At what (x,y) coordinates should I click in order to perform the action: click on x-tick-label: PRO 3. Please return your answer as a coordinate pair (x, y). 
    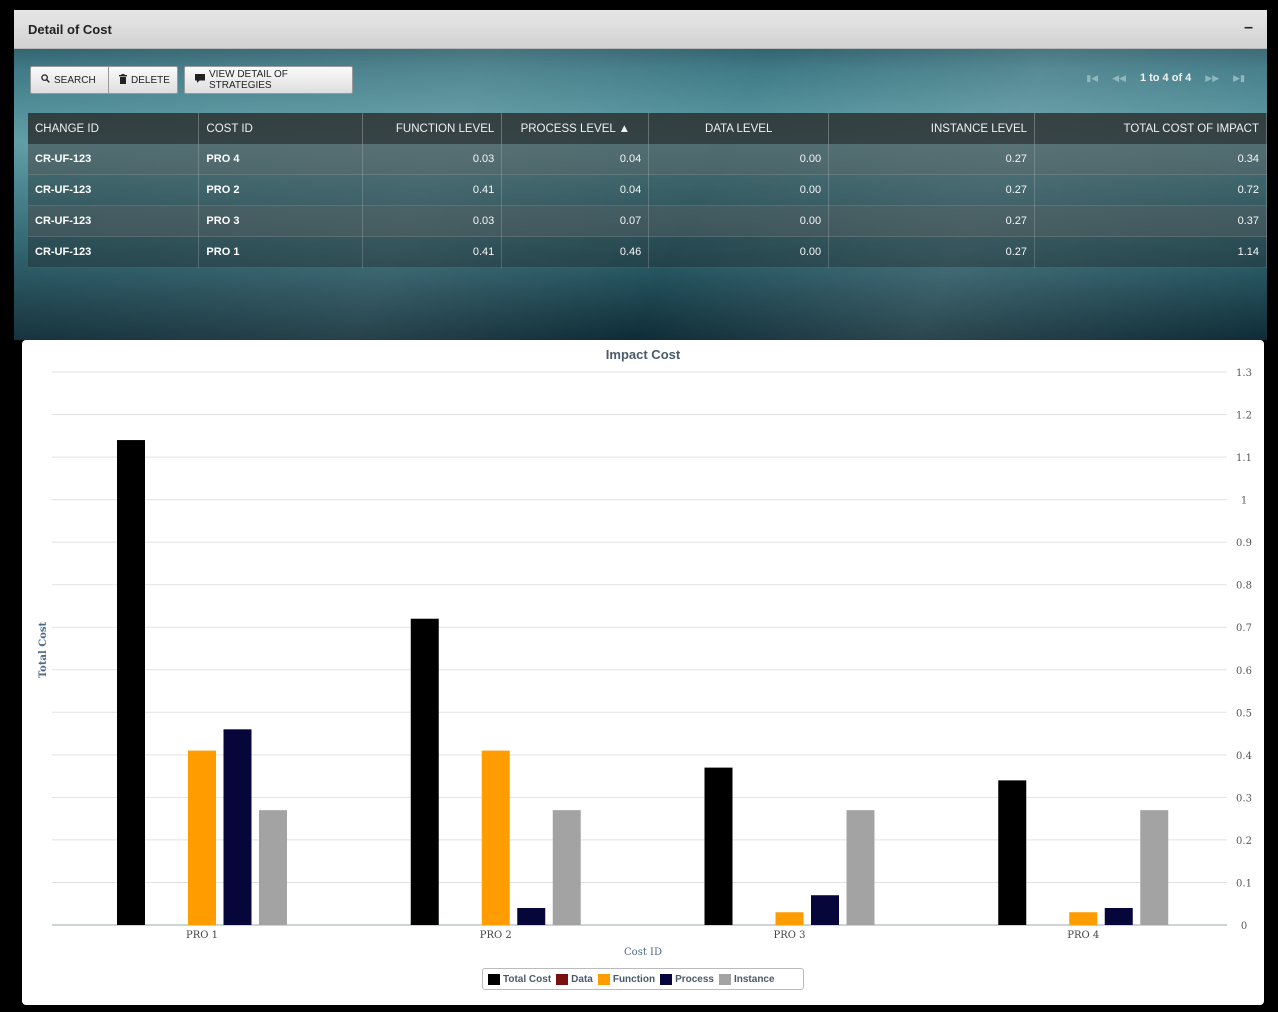
    Looking at the image, I should click on (790, 935).